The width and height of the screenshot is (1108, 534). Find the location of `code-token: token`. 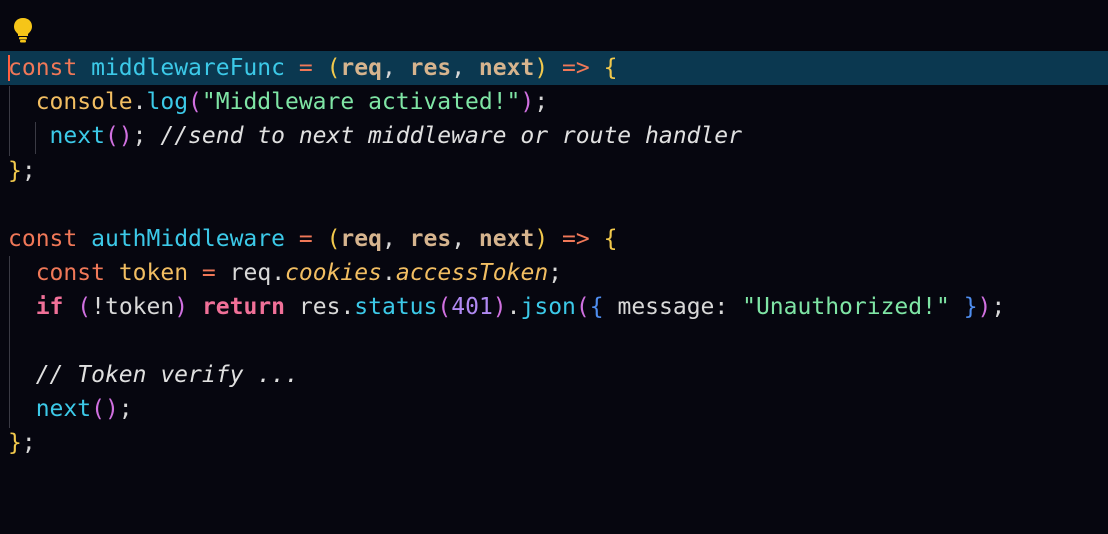

code-token: token is located at coordinates (153, 273).